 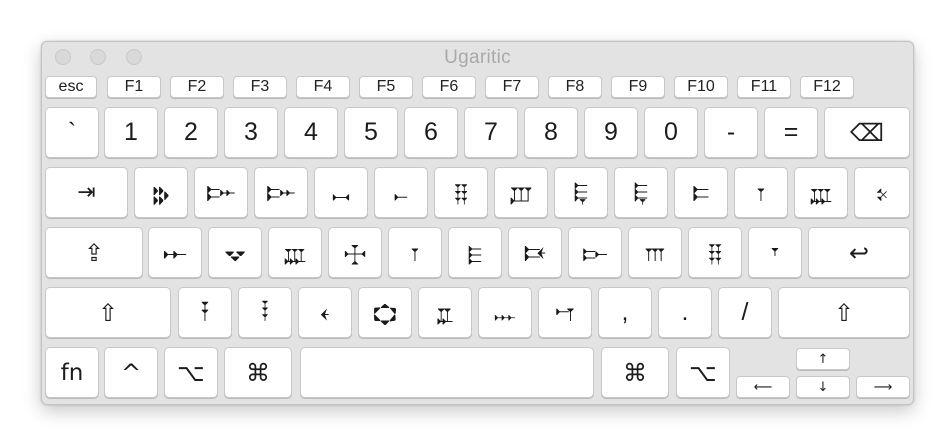 What do you see at coordinates (461, 192) in the screenshot?
I see `key-y: 𐎊` at bounding box center [461, 192].